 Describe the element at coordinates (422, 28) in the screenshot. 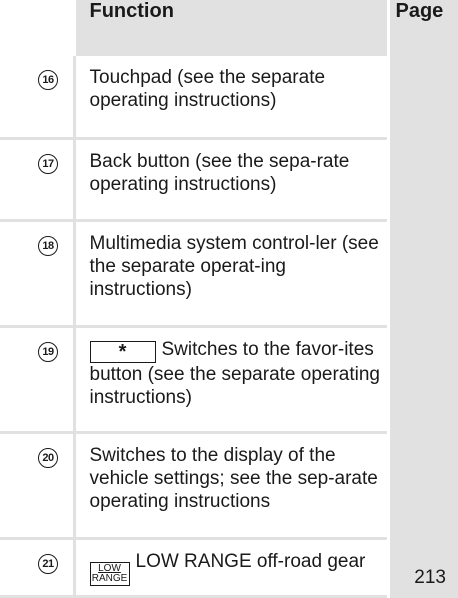

I see `header-page: Page` at that location.